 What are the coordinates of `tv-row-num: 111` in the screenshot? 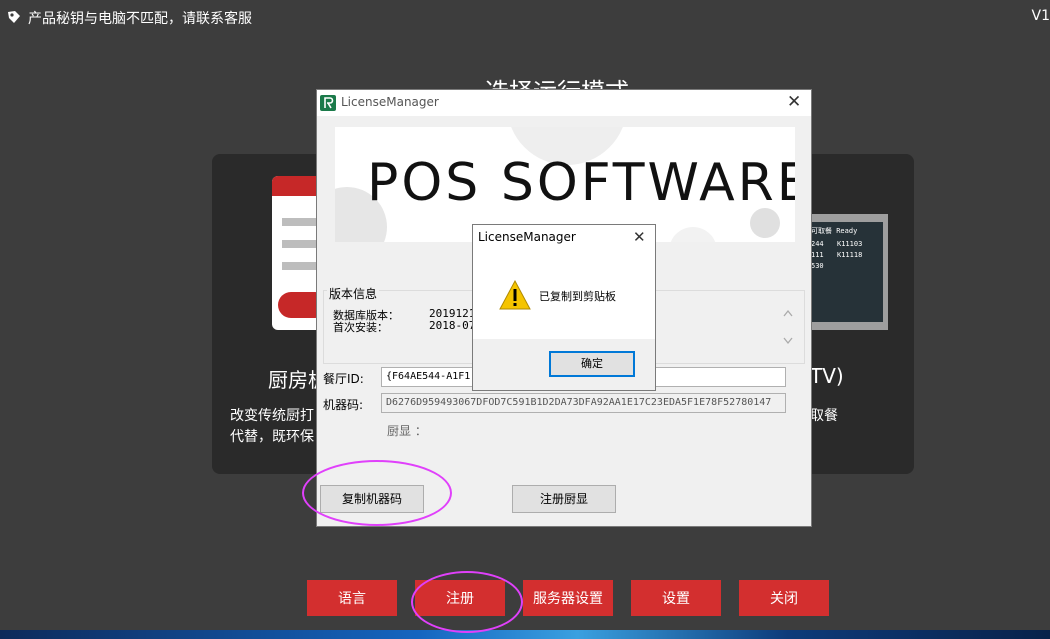 It's located at (817, 255).